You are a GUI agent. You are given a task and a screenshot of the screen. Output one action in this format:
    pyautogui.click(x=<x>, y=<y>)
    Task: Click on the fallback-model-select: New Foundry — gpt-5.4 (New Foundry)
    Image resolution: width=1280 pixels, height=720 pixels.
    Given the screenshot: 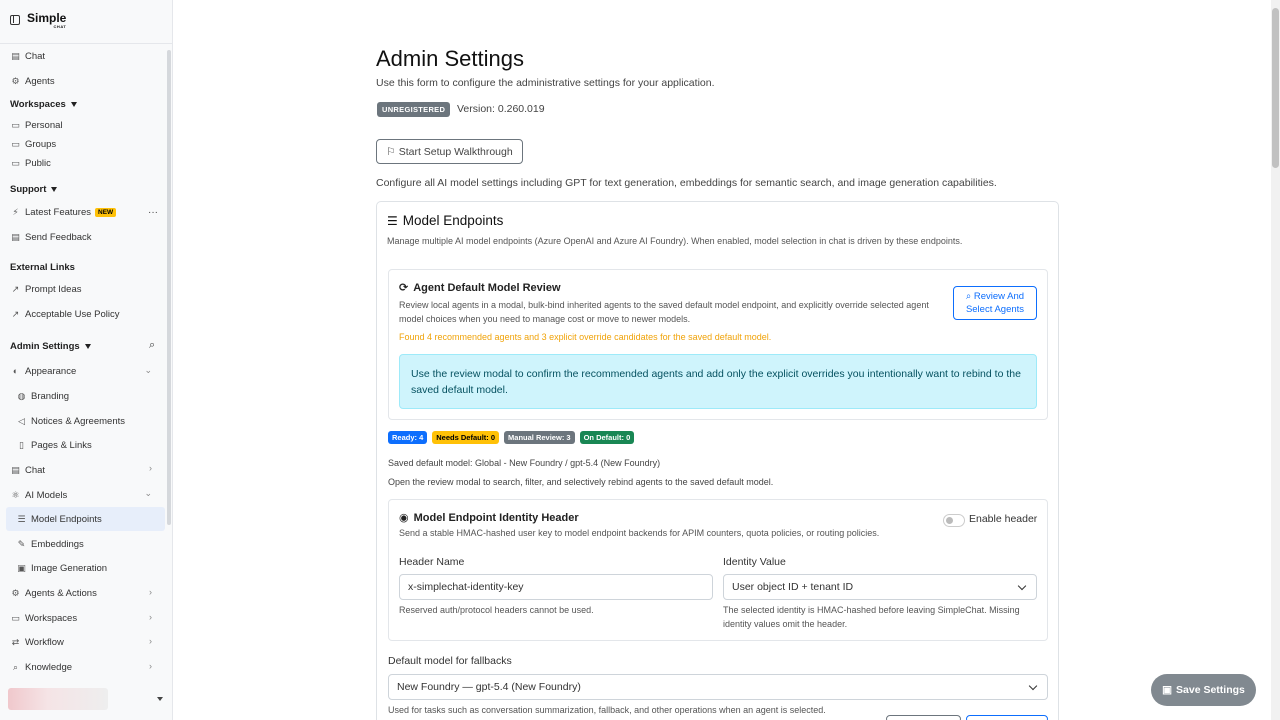 What is the action you would take?
    pyautogui.click(x=718, y=687)
    